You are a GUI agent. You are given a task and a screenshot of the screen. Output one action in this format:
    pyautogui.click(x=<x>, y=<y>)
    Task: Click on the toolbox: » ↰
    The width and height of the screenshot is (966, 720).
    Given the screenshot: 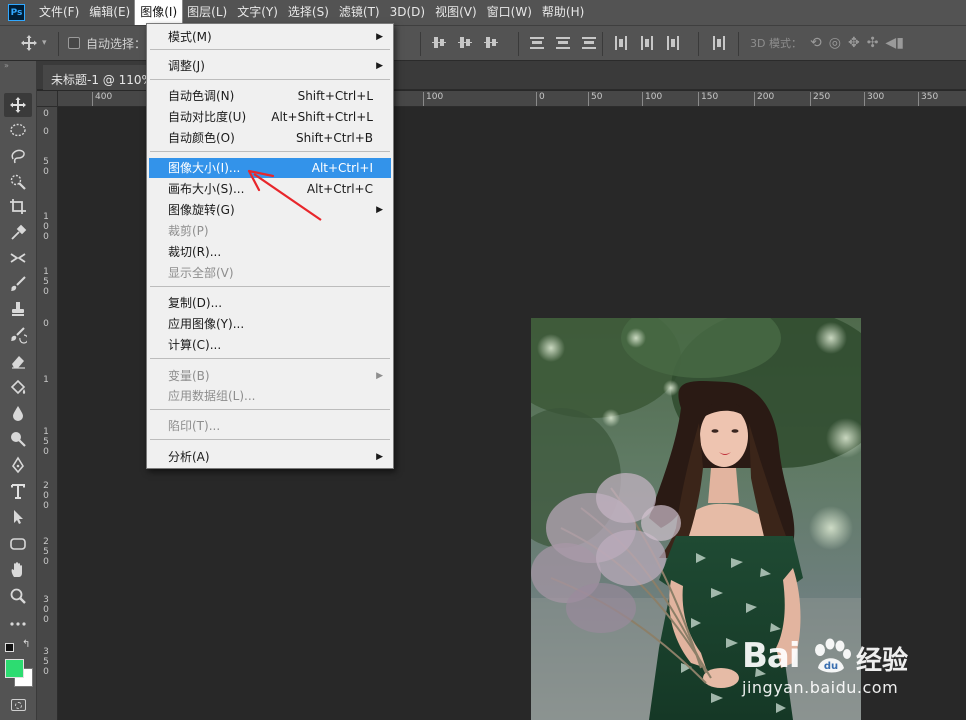 What is the action you would take?
    pyautogui.click(x=18, y=390)
    